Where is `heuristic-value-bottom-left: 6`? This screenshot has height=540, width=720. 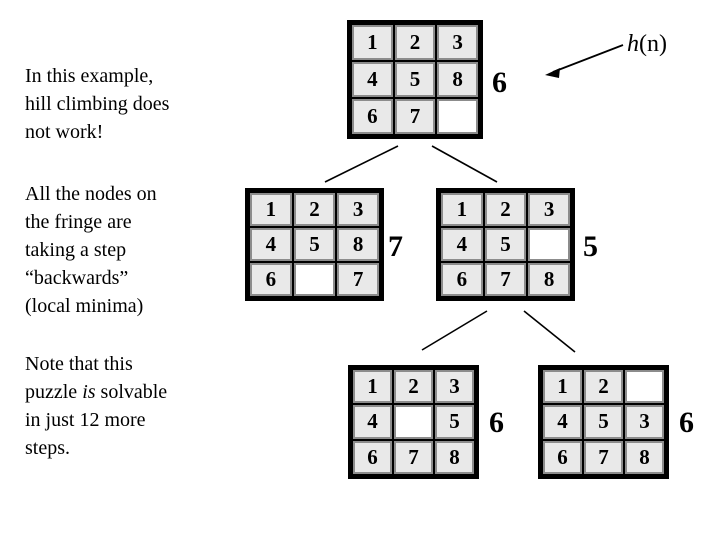
heuristic-value-bottom-left: 6 is located at coordinates (496, 422).